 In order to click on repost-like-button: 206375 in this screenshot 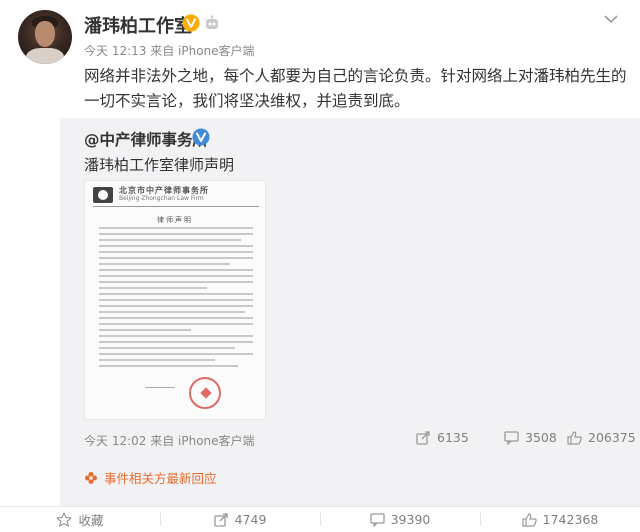, I will do `click(601, 437)`.